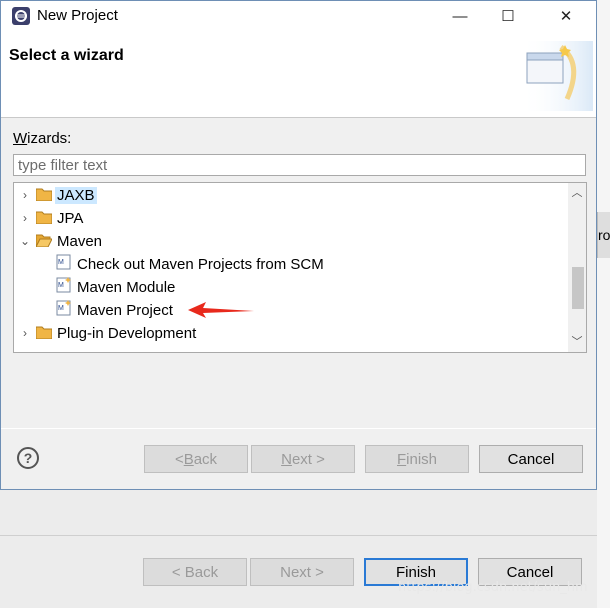  Describe the element at coordinates (603, 304) in the screenshot. I see `background-right-strip: ro` at that location.